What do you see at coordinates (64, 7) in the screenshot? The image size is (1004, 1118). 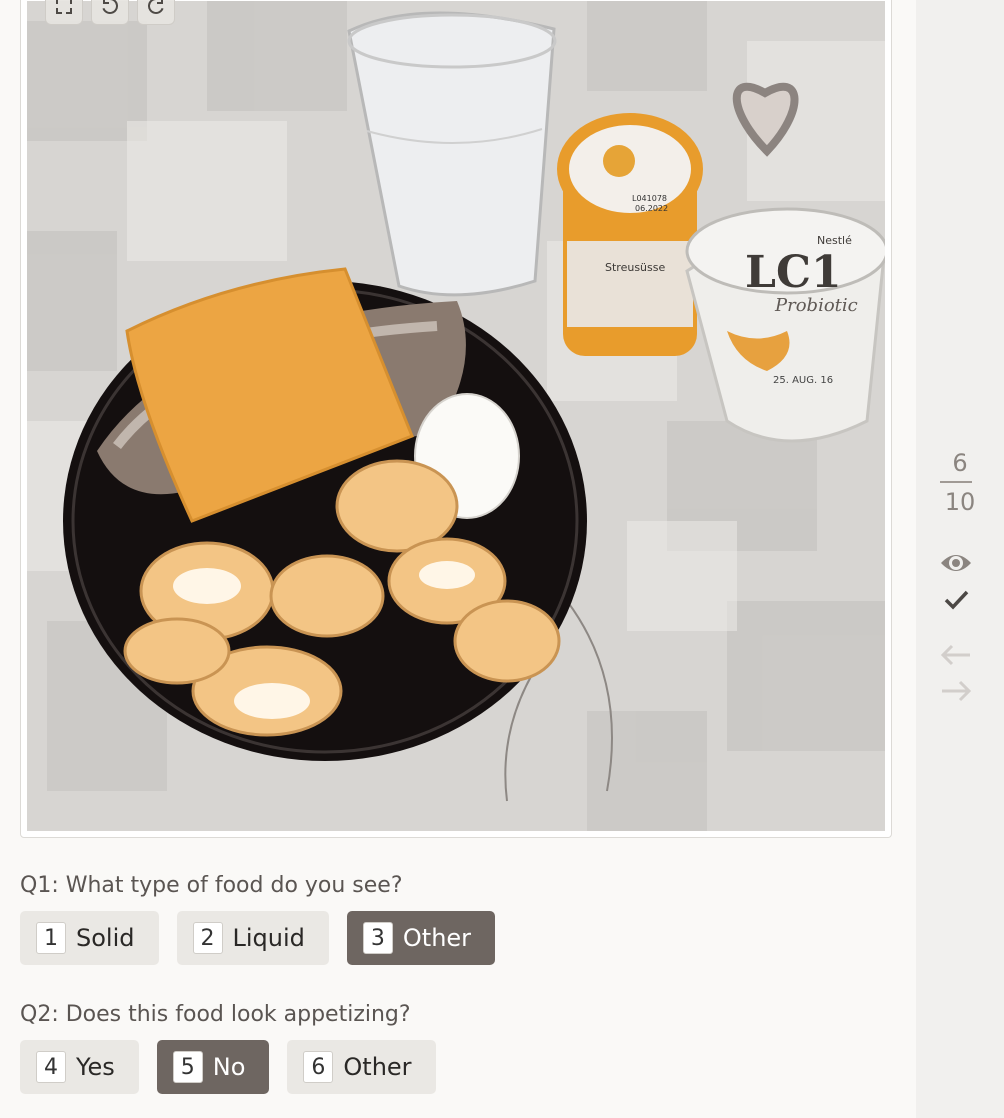 I see `fullscreen-icon` at bounding box center [64, 7].